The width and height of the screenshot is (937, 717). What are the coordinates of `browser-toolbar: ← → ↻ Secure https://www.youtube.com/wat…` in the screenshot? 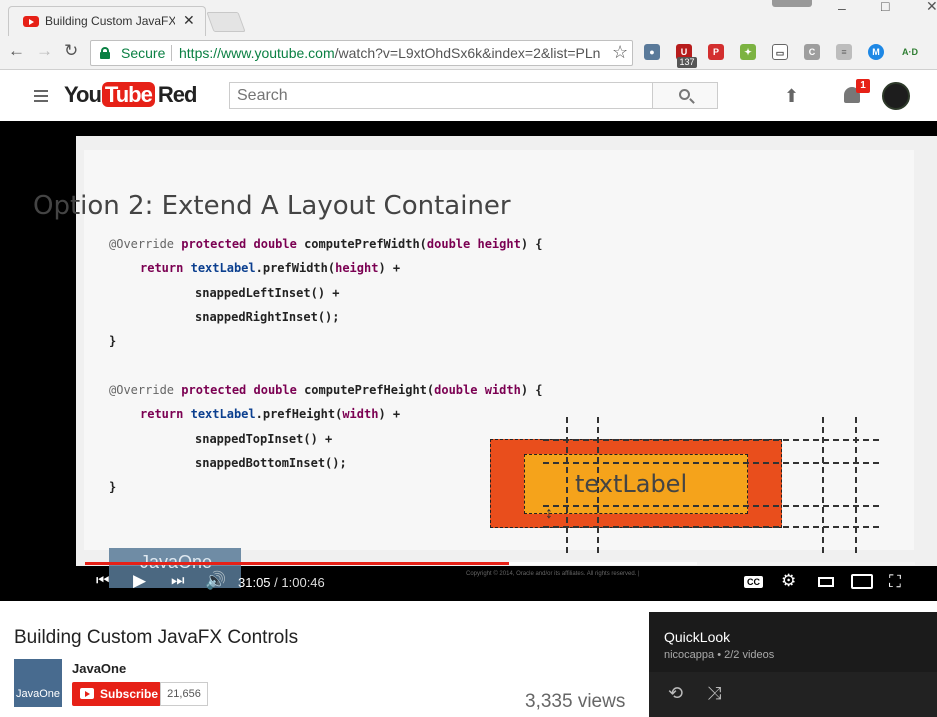 It's located at (468, 53).